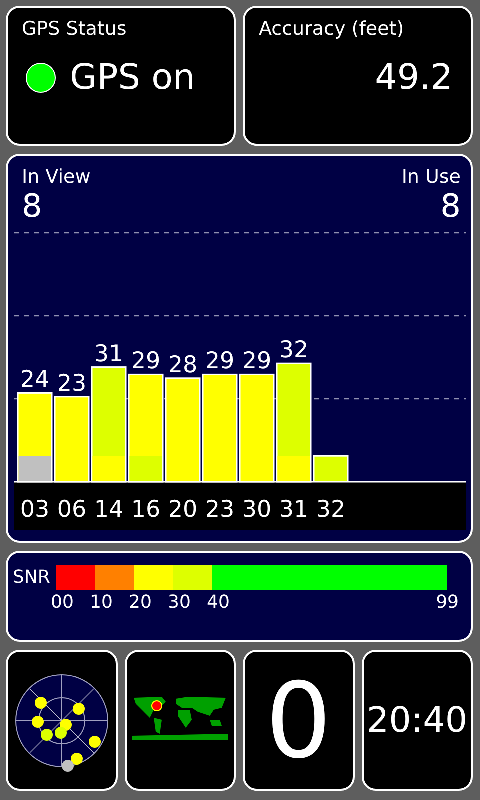 This screenshot has width=480, height=800. What do you see at coordinates (35, 380) in the screenshot?
I see `bar-value-label: 24` at bounding box center [35, 380].